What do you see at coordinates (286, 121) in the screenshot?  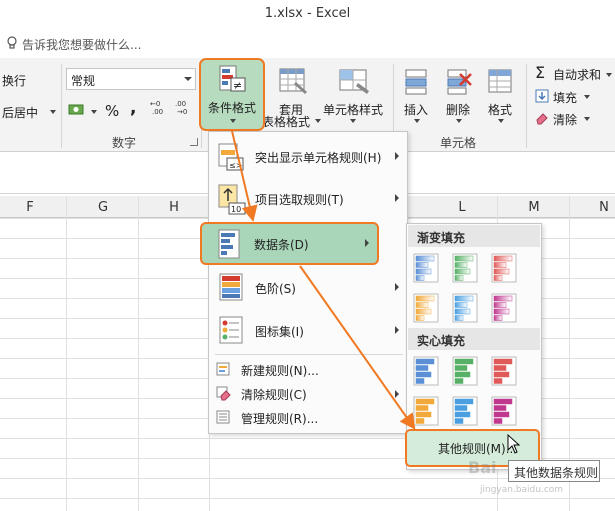 I see `format-as-table-label-2: 表格格式` at bounding box center [286, 121].